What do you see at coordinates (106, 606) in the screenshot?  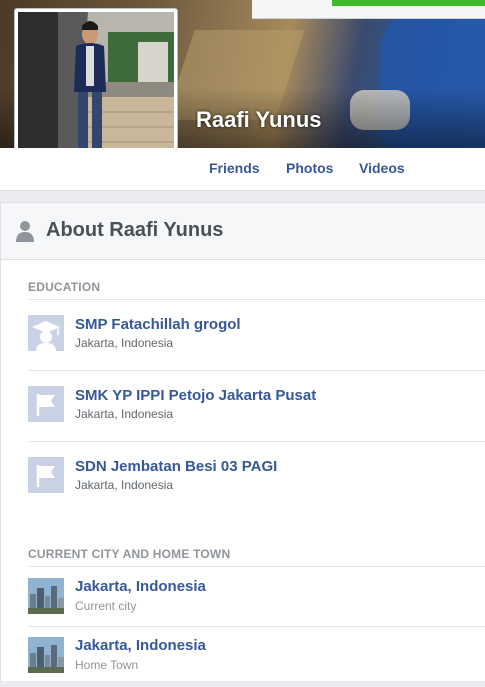 I see `place-type: Current city` at bounding box center [106, 606].